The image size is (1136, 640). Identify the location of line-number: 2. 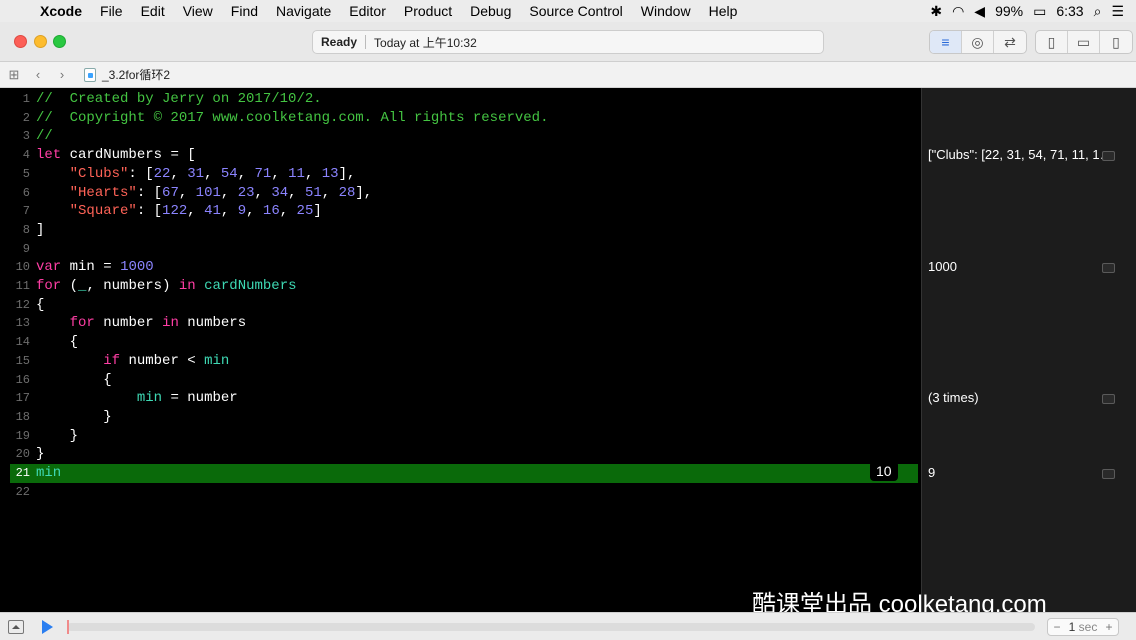
(26, 117).